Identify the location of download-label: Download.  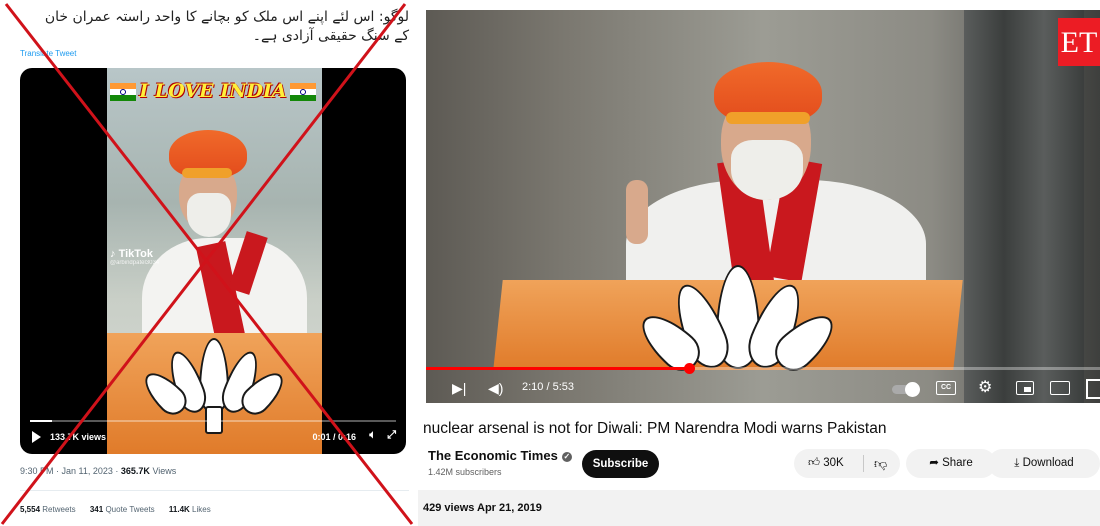
(1048, 463).